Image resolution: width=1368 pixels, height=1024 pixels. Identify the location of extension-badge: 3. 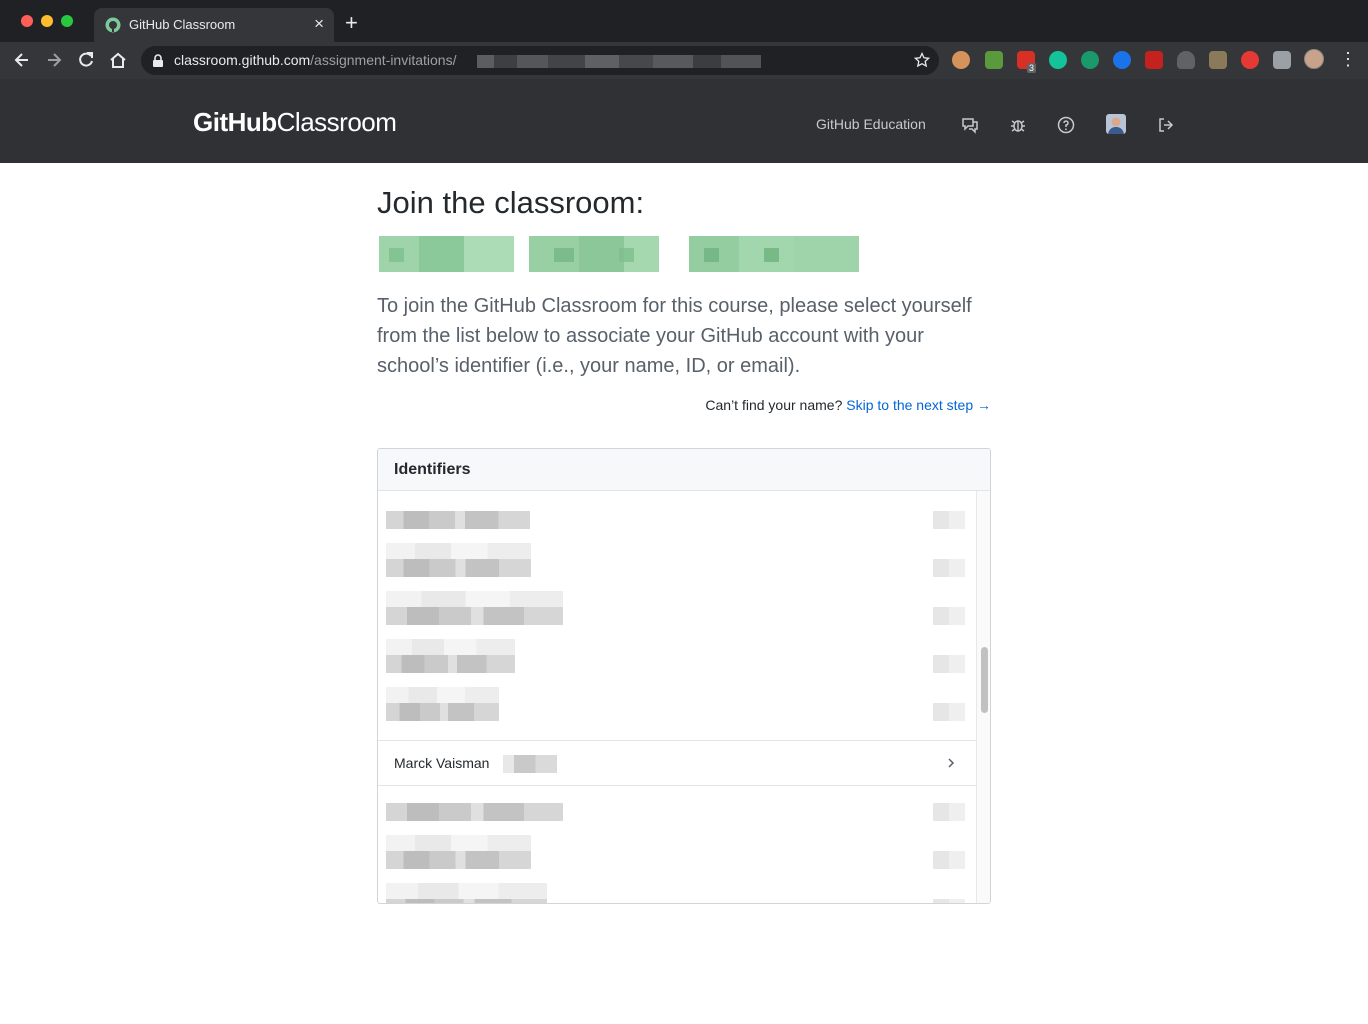
(1032, 68).